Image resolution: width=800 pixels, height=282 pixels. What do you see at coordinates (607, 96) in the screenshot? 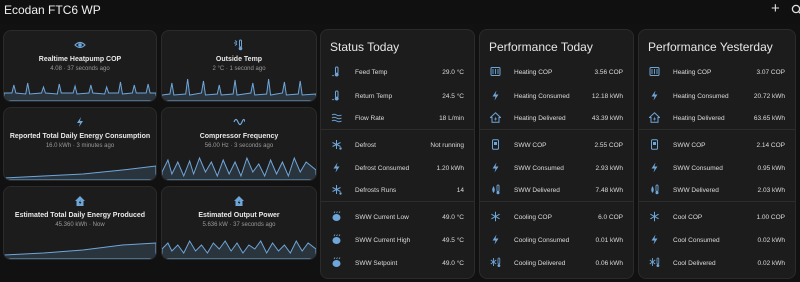
I see `entity-value: 12.18 kWh` at bounding box center [607, 96].